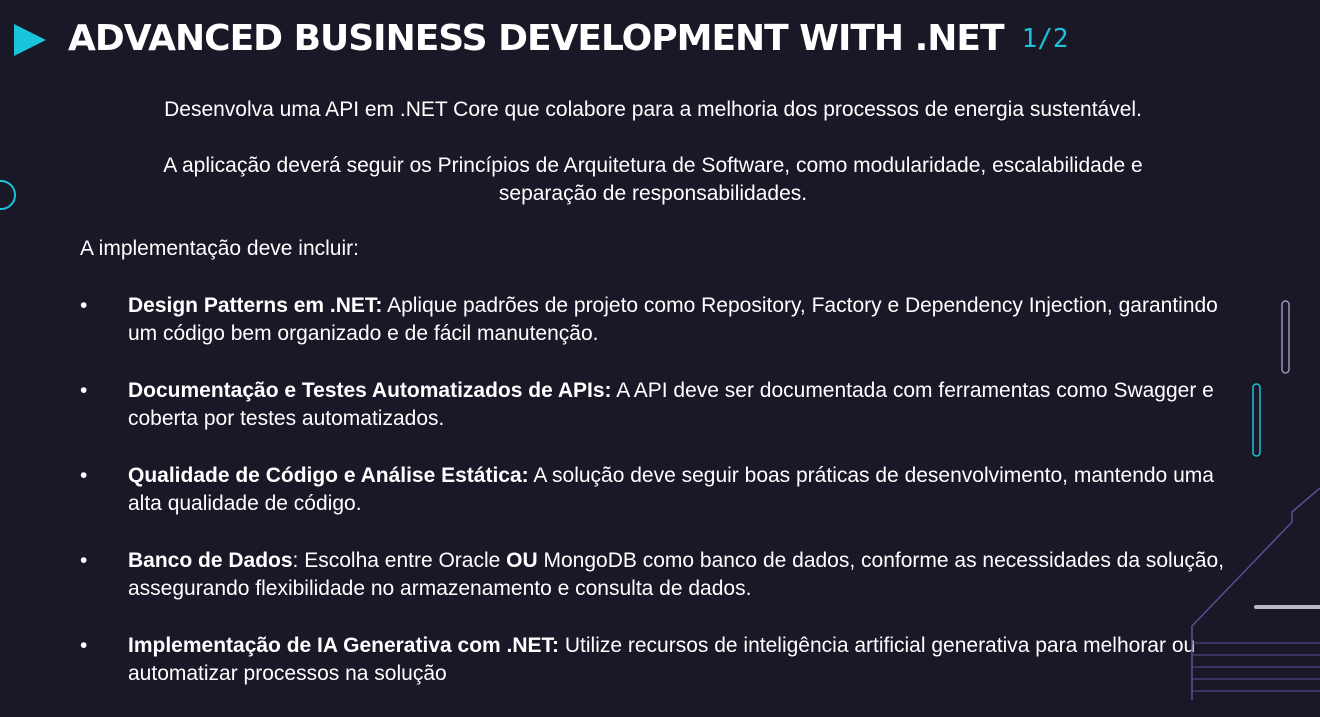 This screenshot has height=717, width=1320. Describe the element at coordinates (1045, 38) in the screenshot. I see `page-counter: 1/2` at that location.